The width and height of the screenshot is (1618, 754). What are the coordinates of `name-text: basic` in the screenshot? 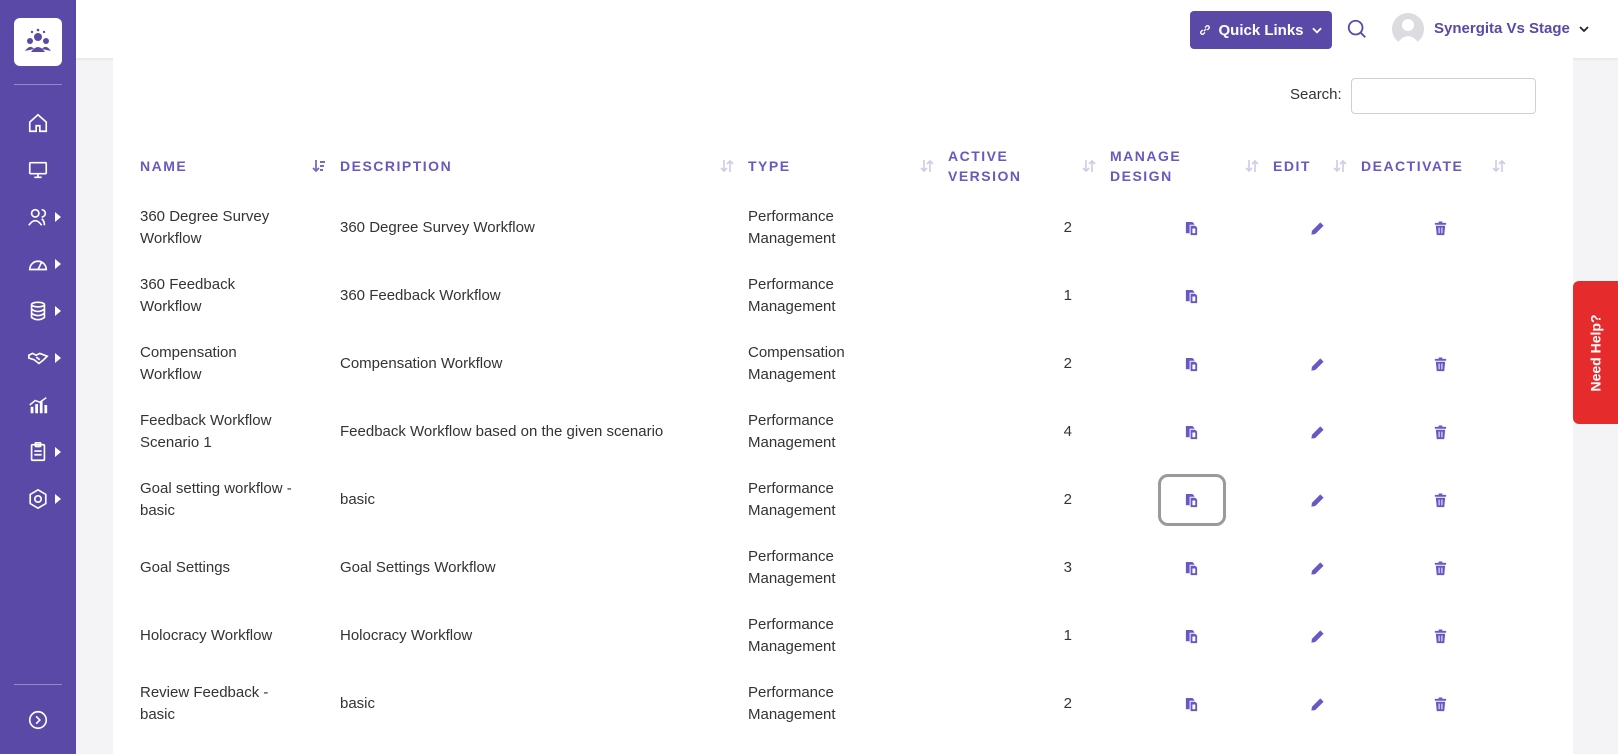 It's located at (158, 714).